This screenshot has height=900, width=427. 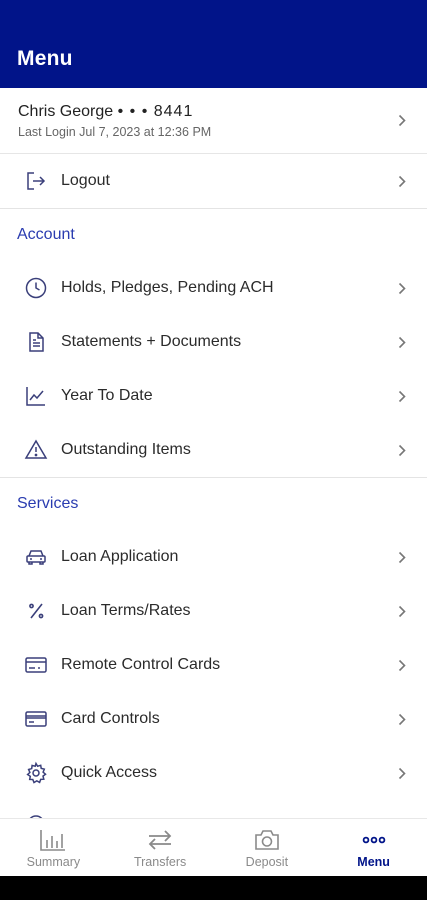 What do you see at coordinates (110, 718) in the screenshot?
I see `menu-item-label: Card Controls` at bounding box center [110, 718].